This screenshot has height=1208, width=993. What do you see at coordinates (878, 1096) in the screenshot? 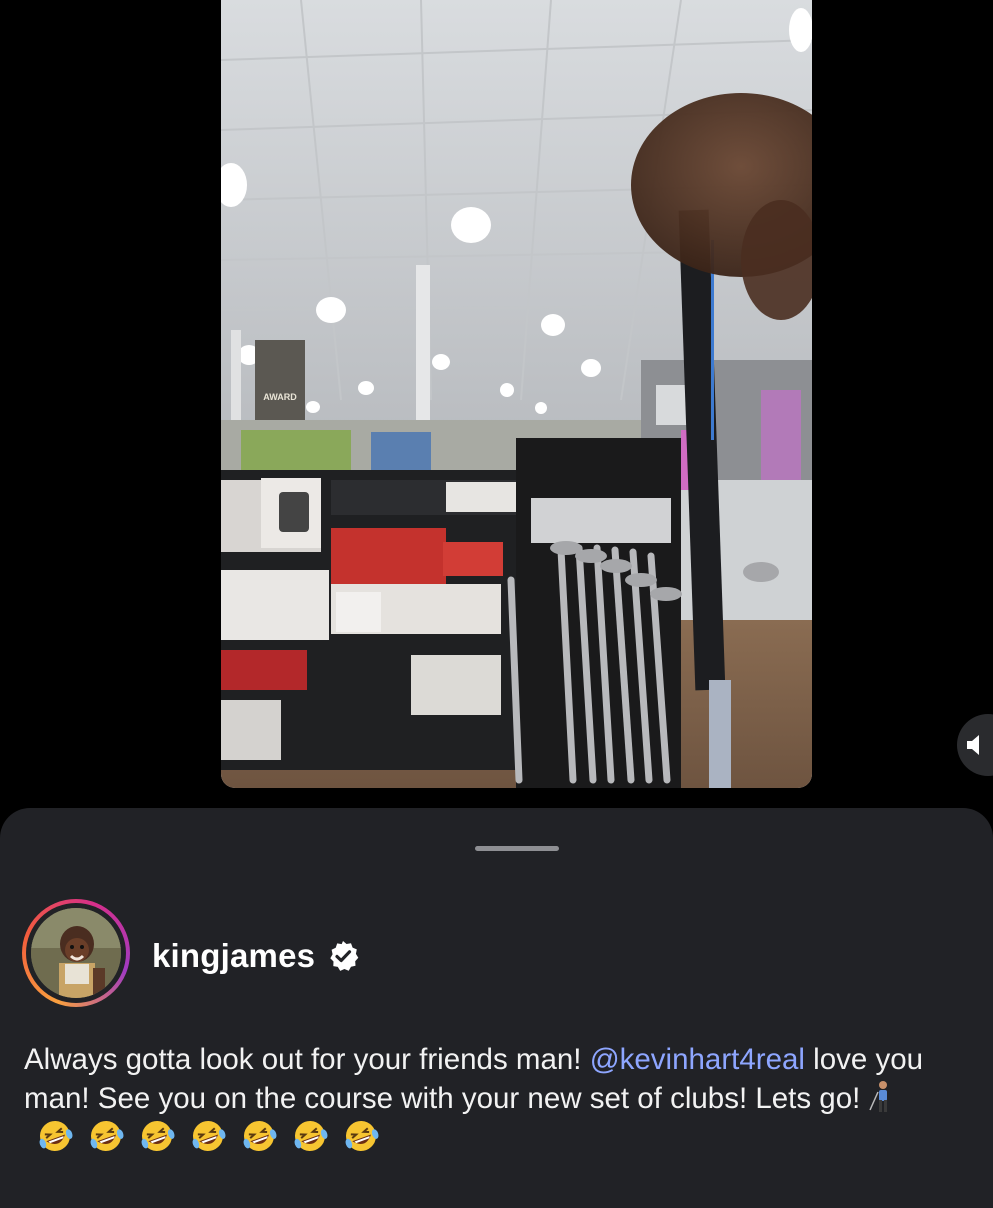
I see `golfer-emoji` at bounding box center [878, 1096].